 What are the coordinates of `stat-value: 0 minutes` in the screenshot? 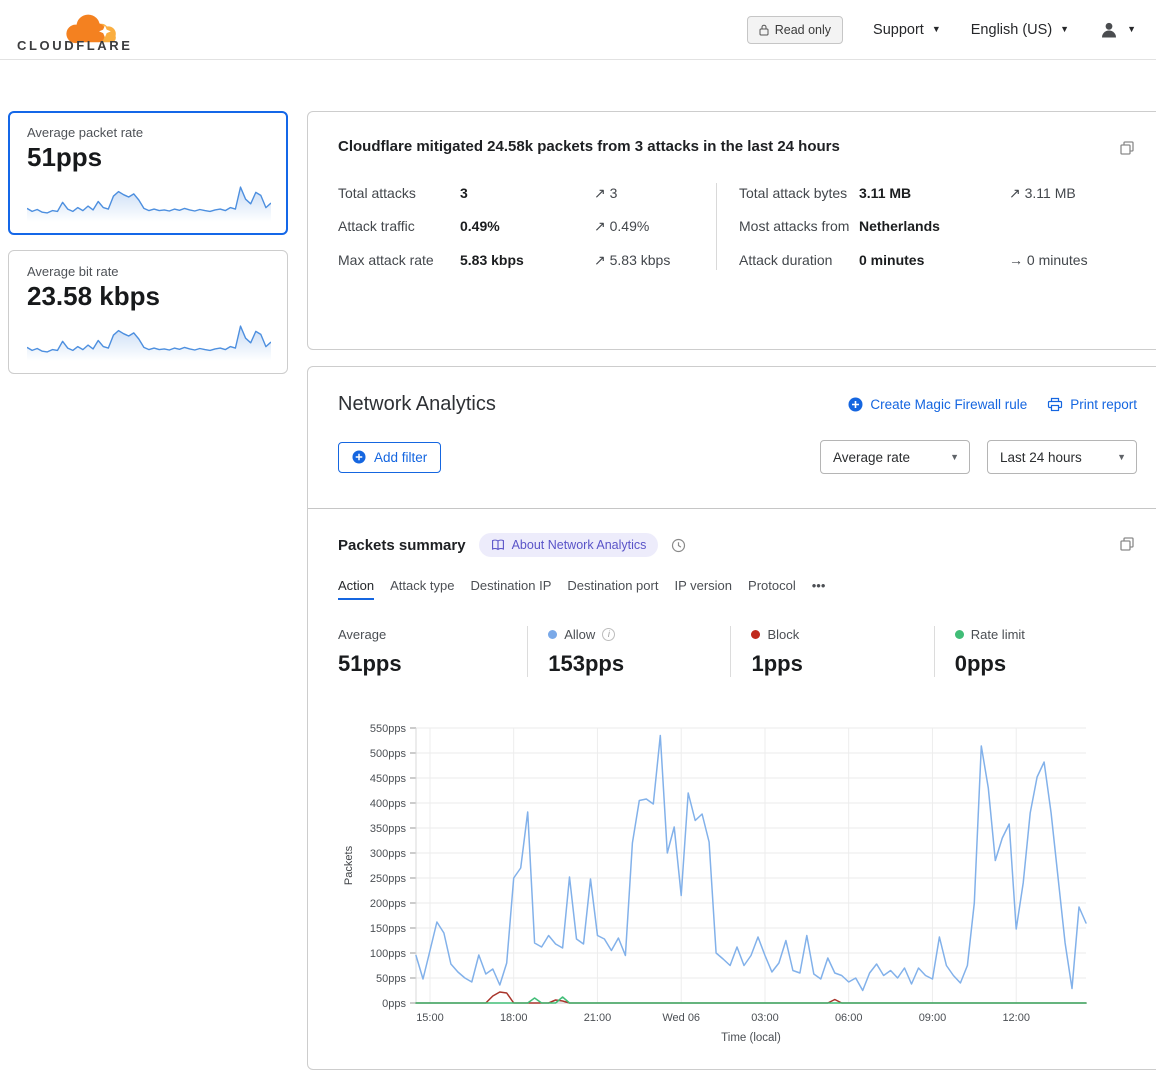 It's located at (892, 259).